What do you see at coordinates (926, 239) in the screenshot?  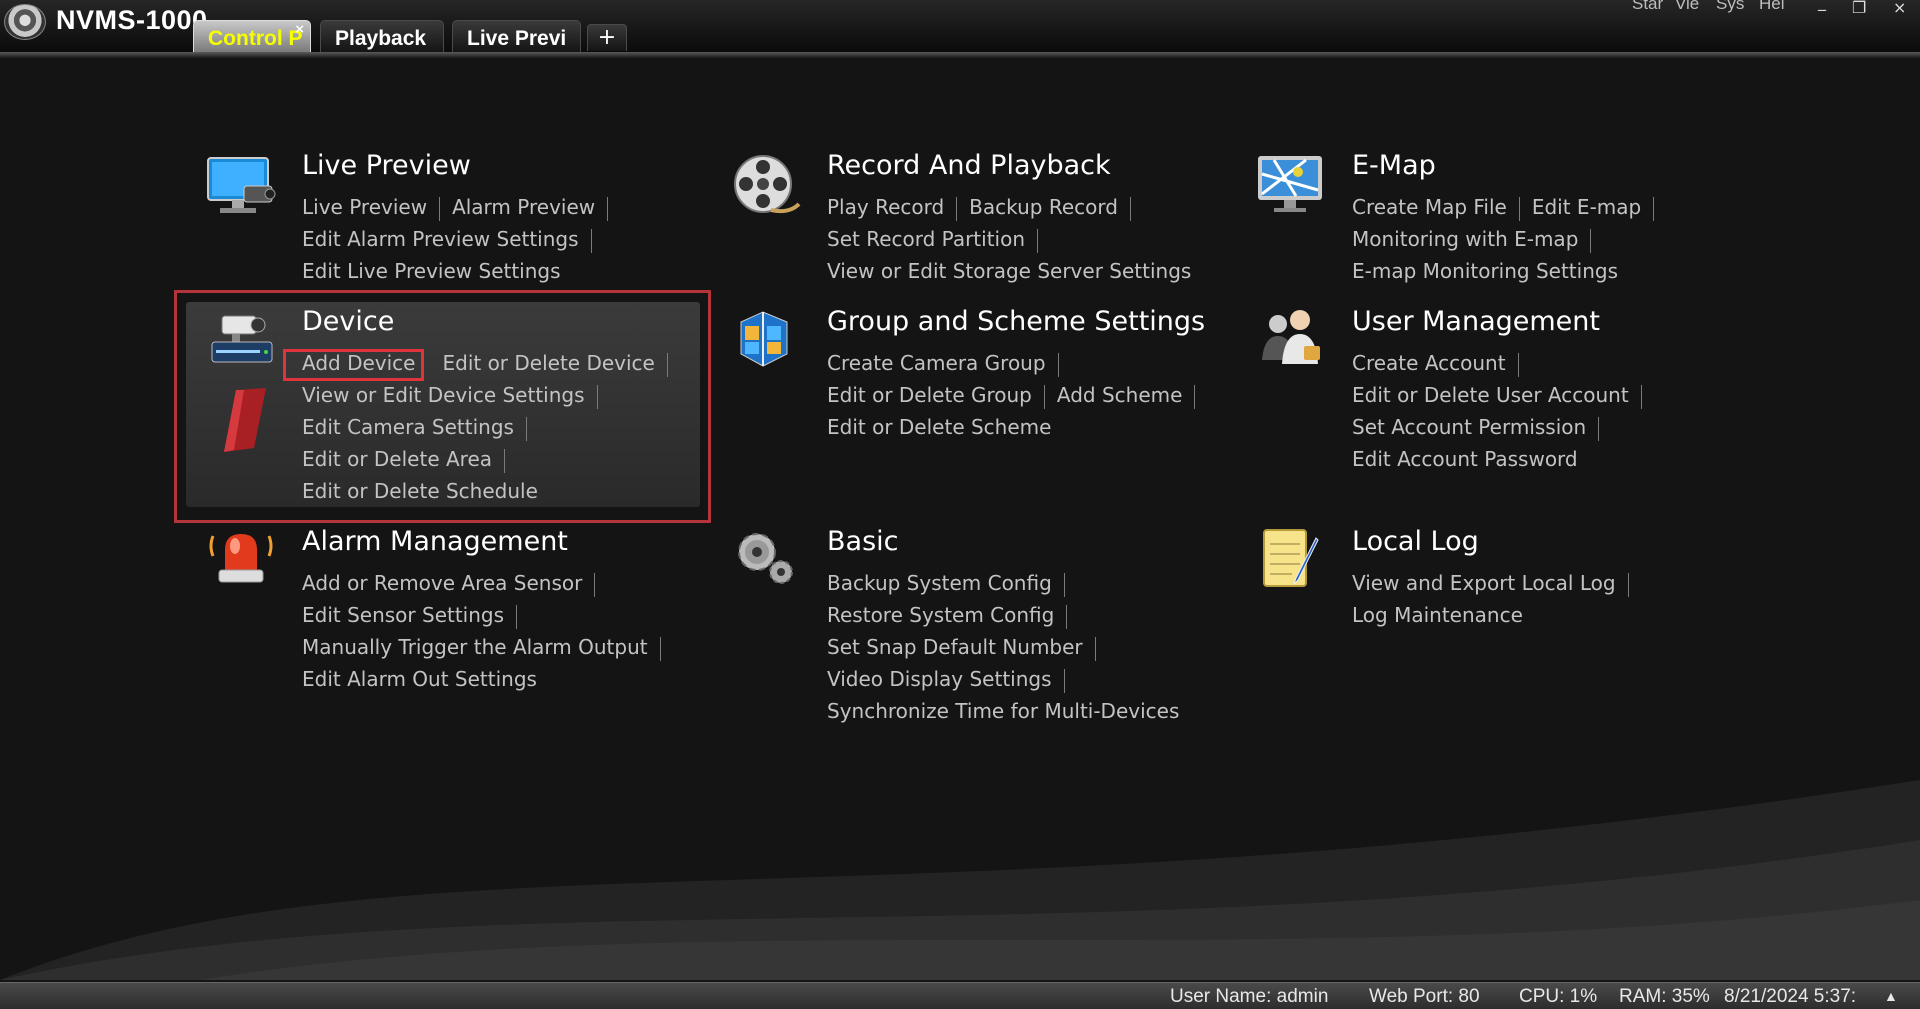 I see `link-set-record-partition: Set Record Partition` at bounding box center [926, 239].